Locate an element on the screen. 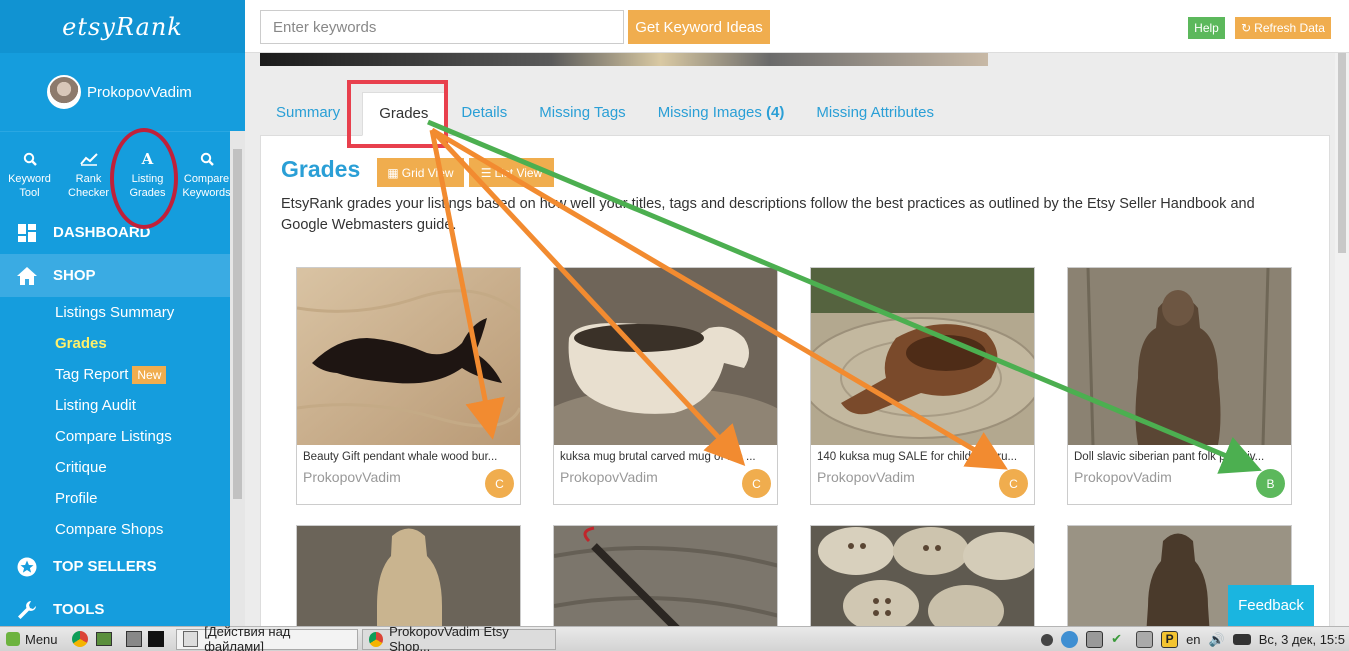  clipboard-icon is located at coordinates (1145, 639).